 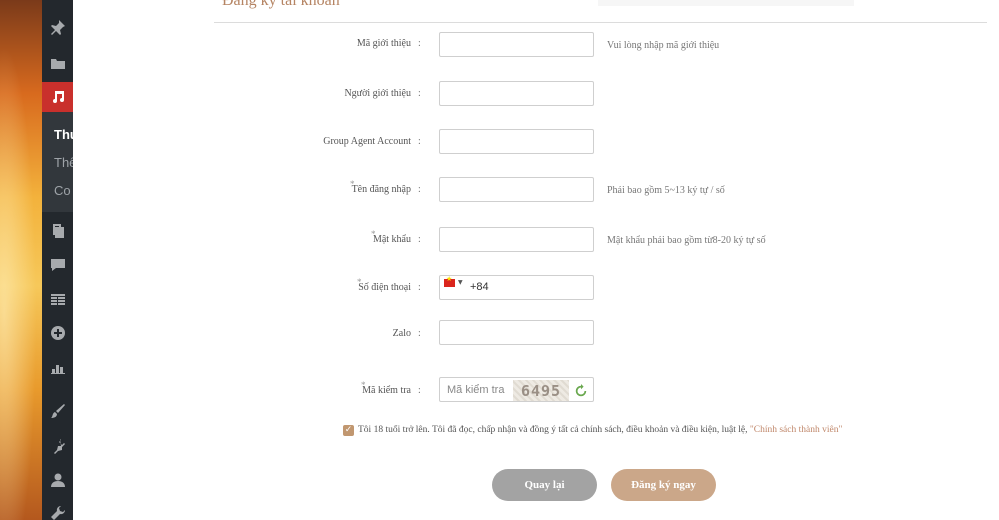 What do you see at coordinates (63, 162) in the screenshot?
I see `sidebar-submenu-item: Thể` at bounding box center [63, 162].